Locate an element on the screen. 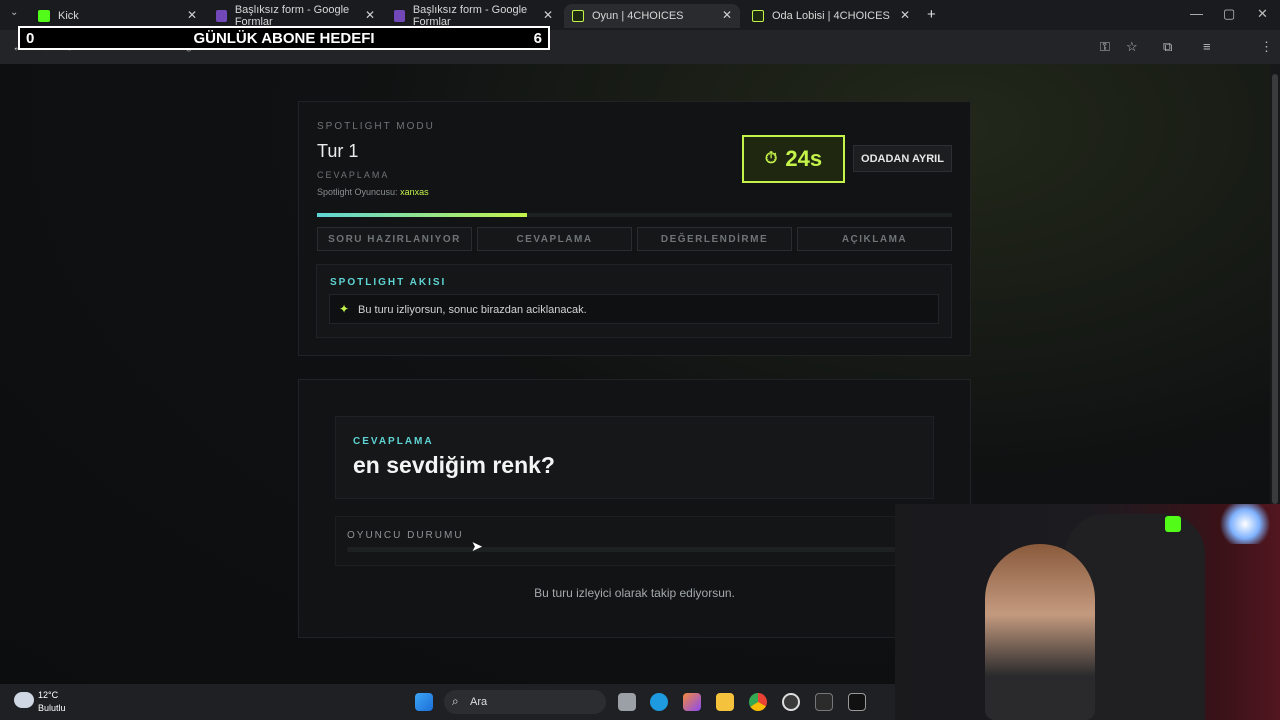  scroll-thumb is located at coordinates (1275, 289).